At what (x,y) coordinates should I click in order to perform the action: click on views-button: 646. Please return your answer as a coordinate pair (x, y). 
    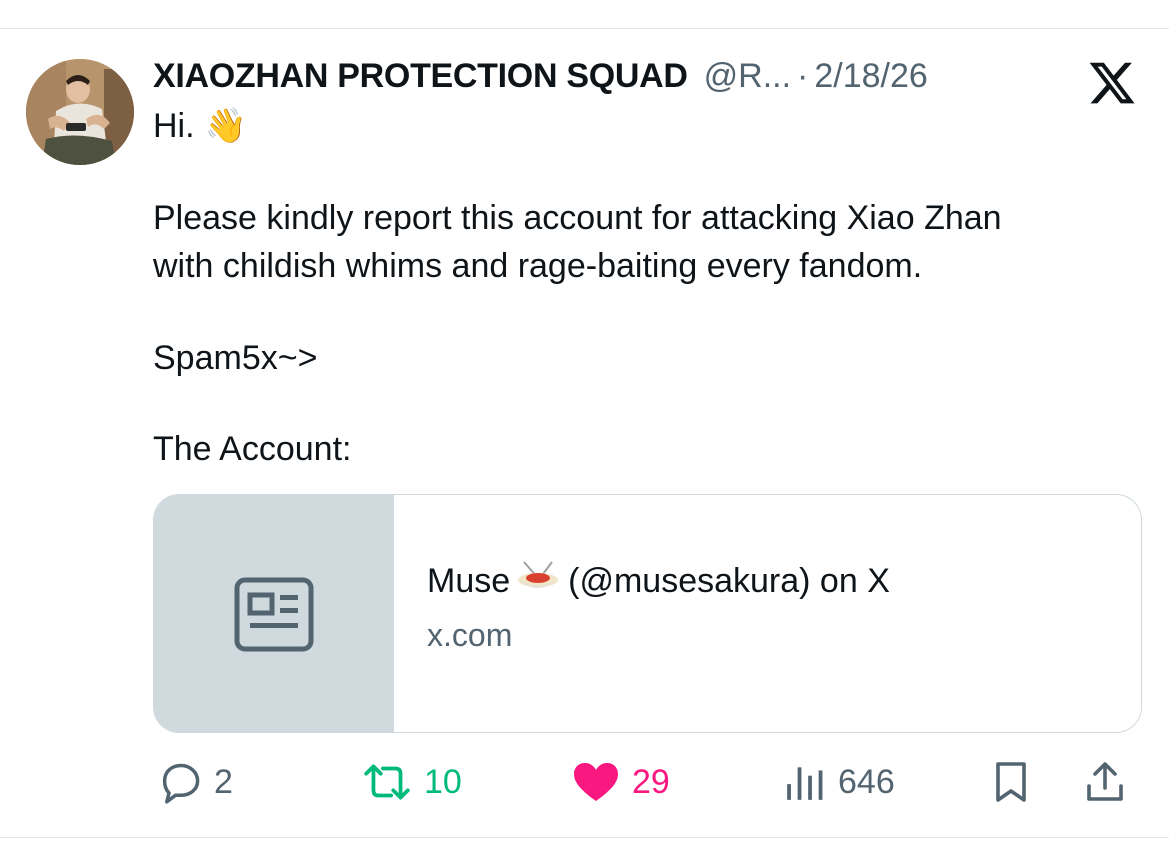
    Looking at the image, I should click on (839, 782).